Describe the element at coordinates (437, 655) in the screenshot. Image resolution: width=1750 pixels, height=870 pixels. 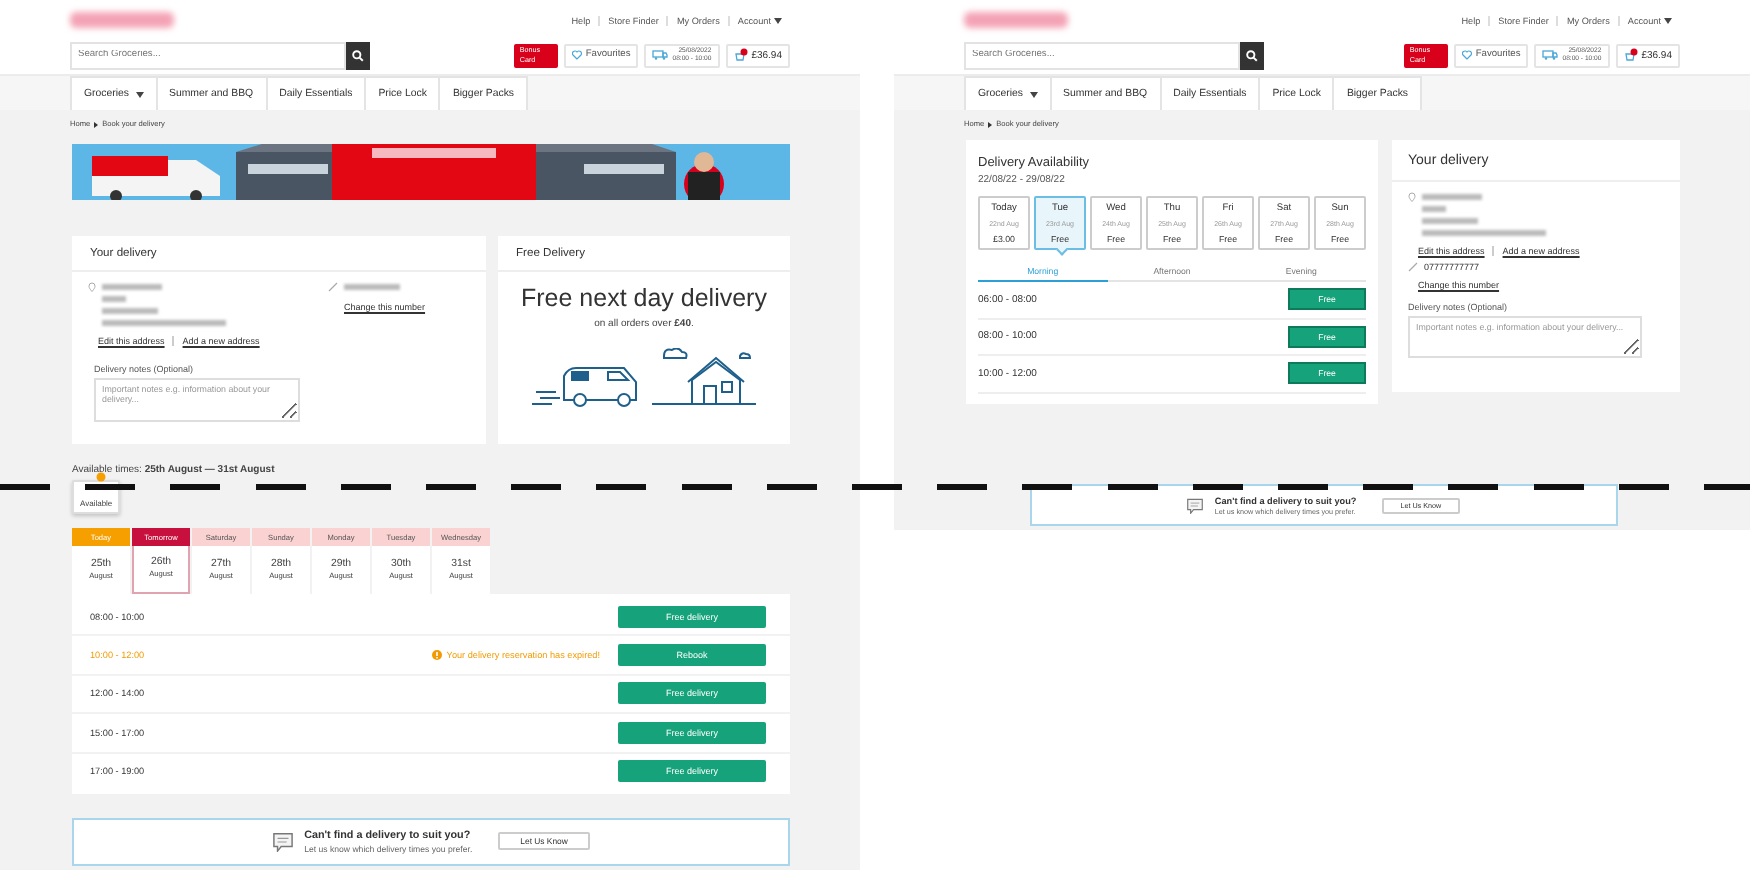
I see `warning-icon` at that location.